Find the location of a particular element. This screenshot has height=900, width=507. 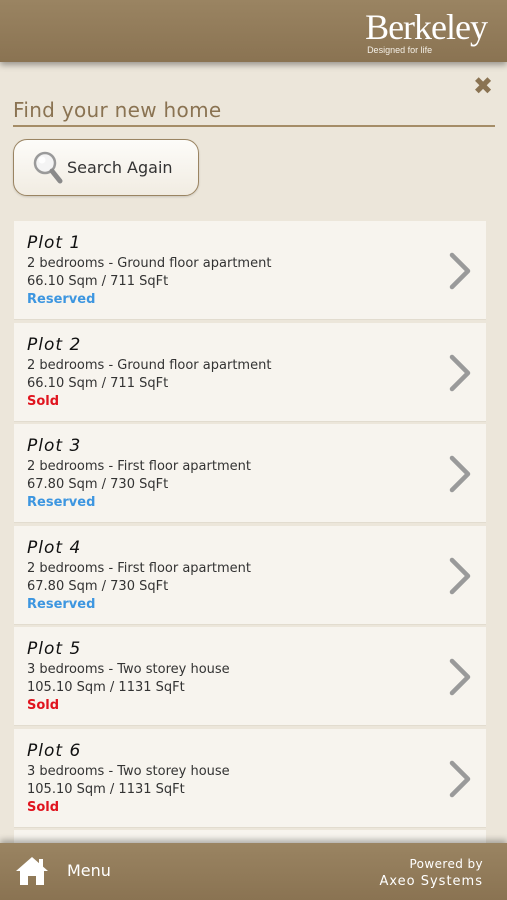

berkeley-logo: Berkeley Designed for life is located at coordinates (426, 31).